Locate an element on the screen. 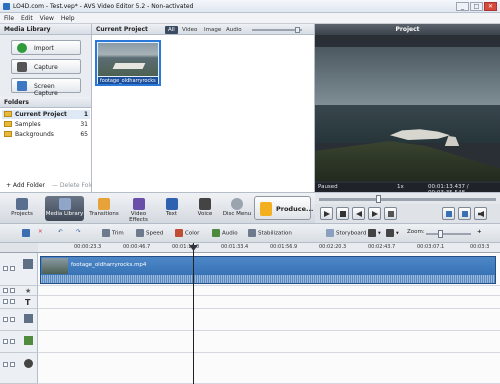 The image size is (500, 384). folder-backgrounds: Backgrounds 65 is located at coordinates (46, 134).